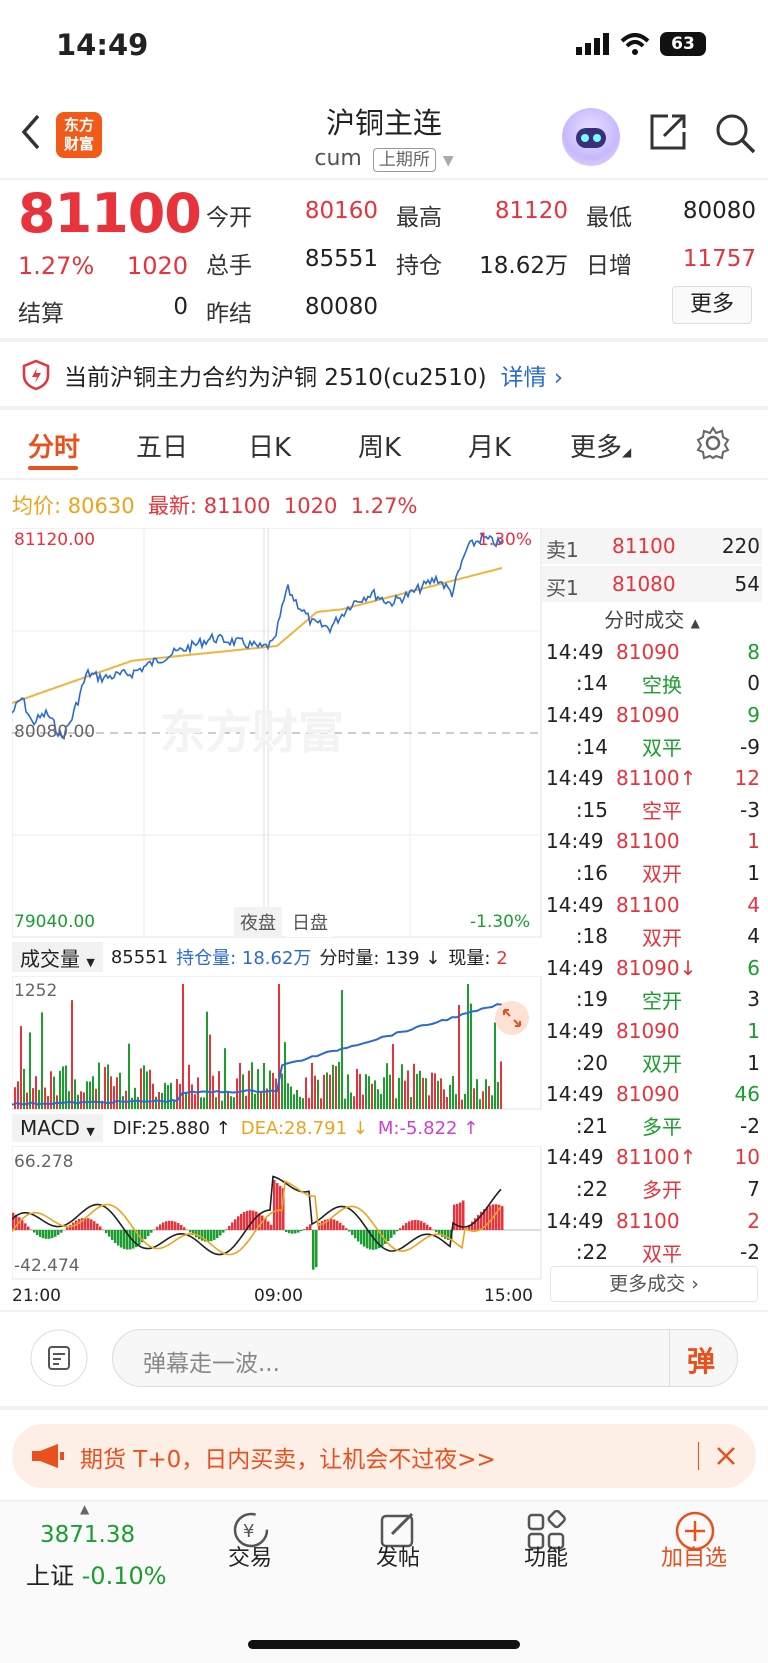 The width and height of the screenshot is (768, 1663). I want to click on more-ticks-button: 更多成交 ›, so click(654, 1284).